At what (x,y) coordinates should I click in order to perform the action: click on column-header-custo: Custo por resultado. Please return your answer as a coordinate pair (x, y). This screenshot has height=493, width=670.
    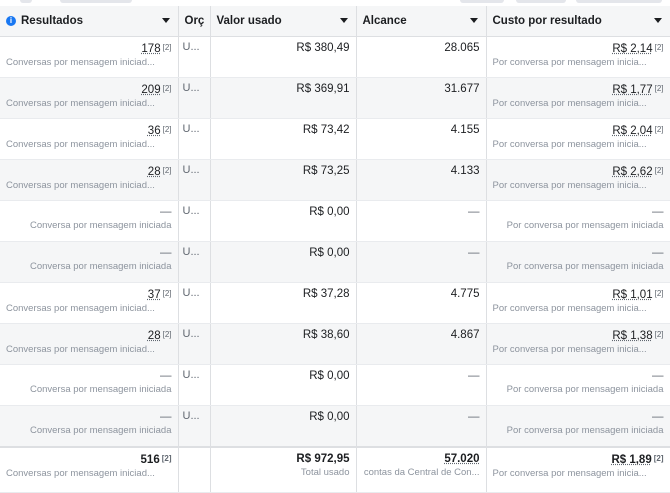
    Looking at the image, I should click on (578, 21).